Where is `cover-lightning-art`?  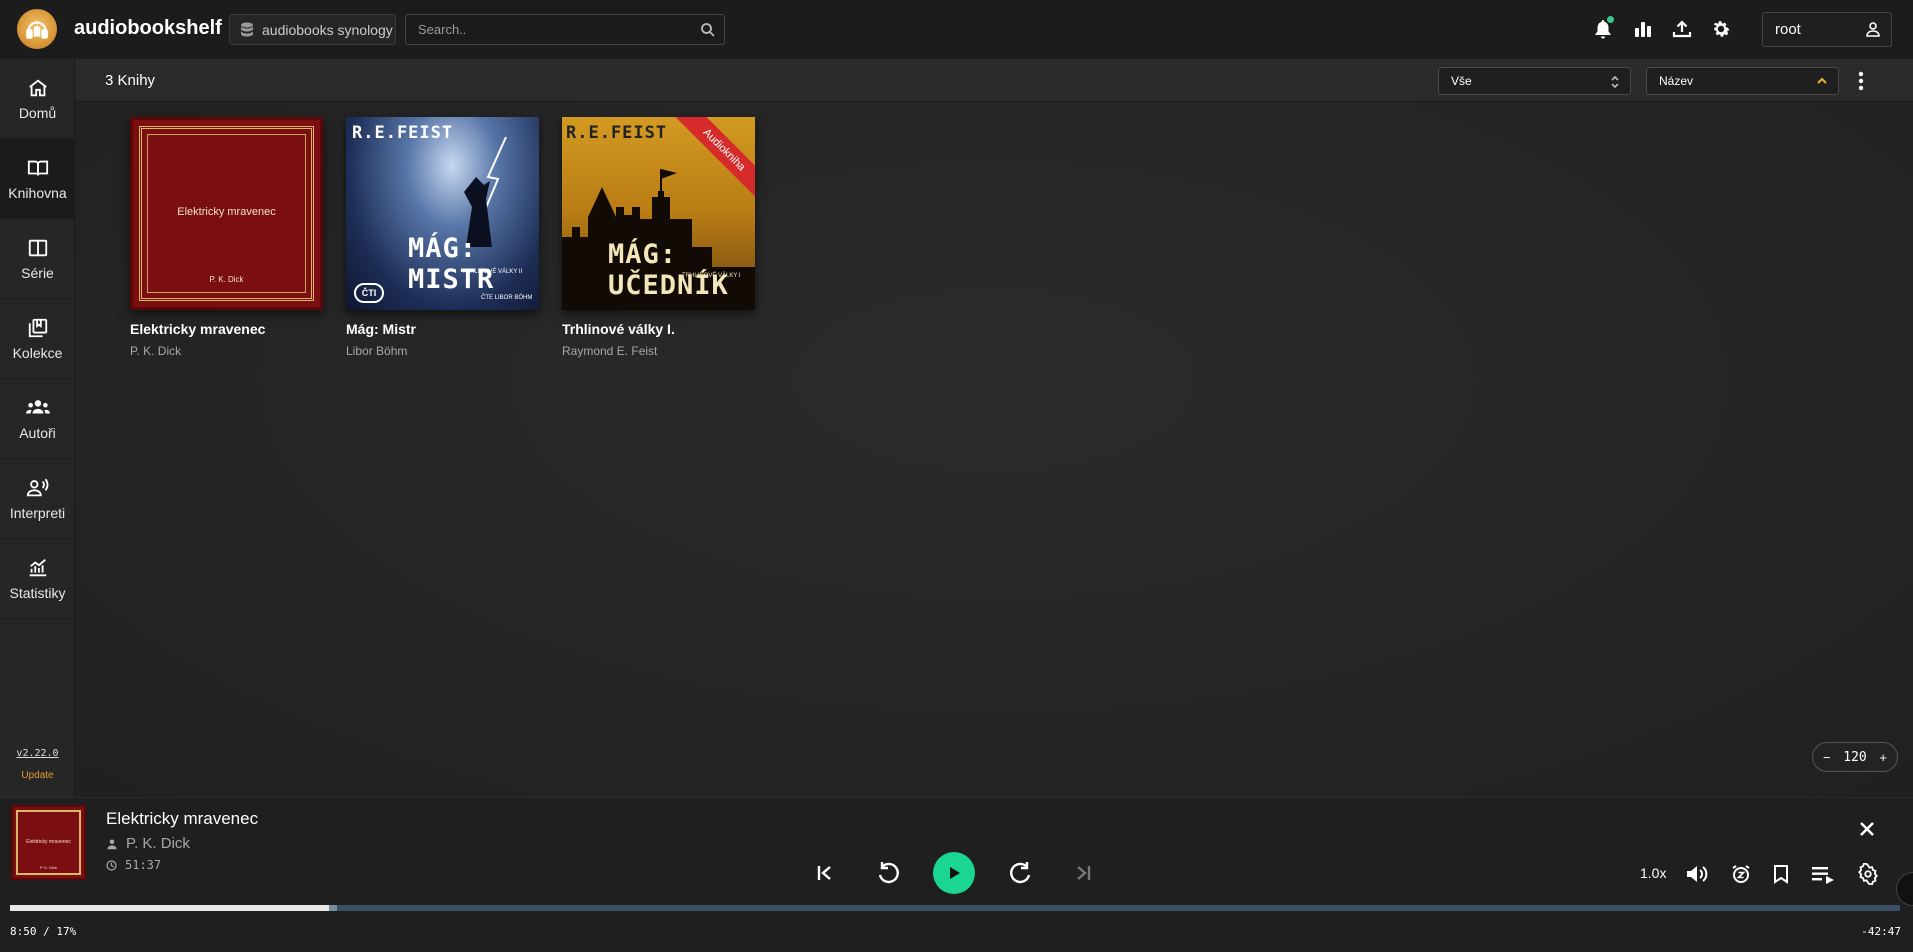
cover-lightning-art is located at coordinates (485, 192).